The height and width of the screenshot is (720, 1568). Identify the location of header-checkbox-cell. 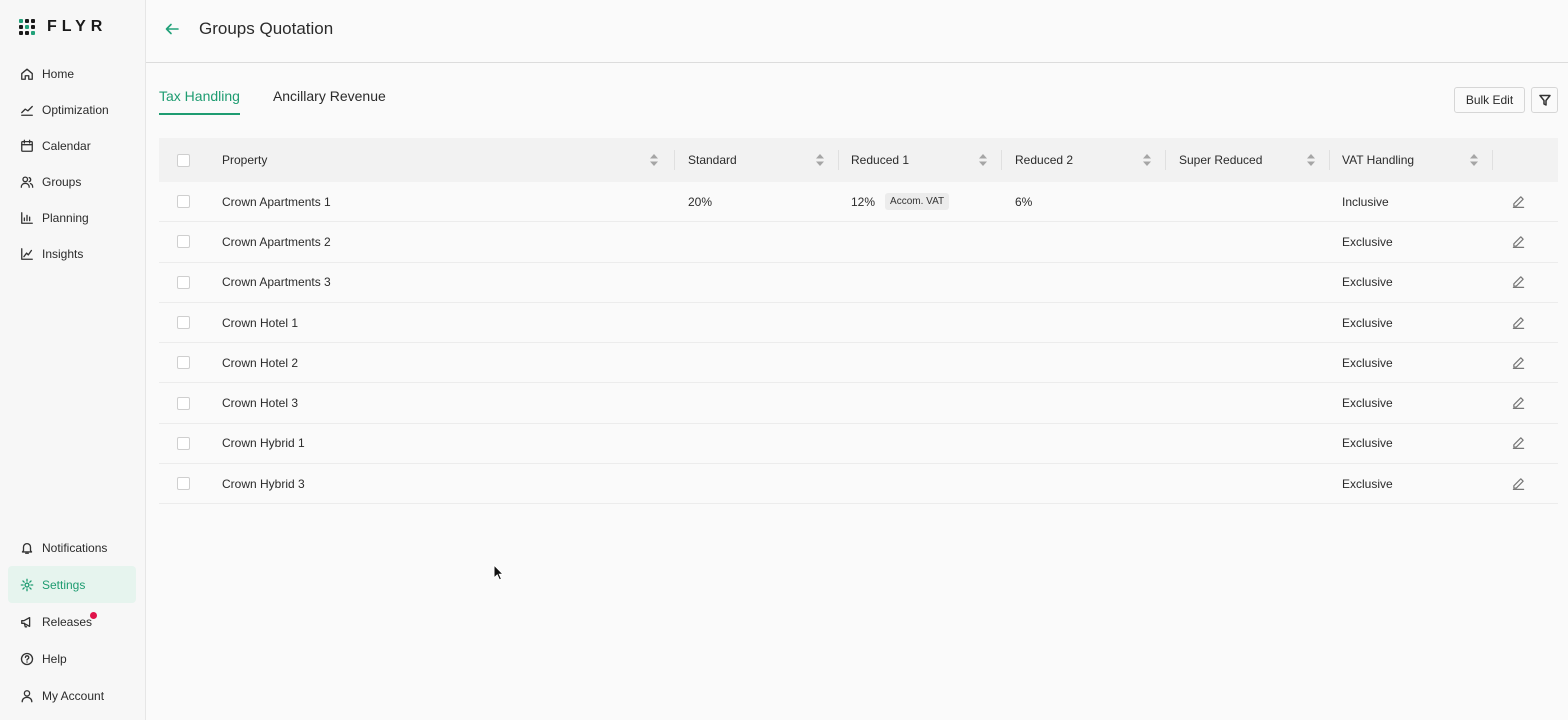
(183, 160).